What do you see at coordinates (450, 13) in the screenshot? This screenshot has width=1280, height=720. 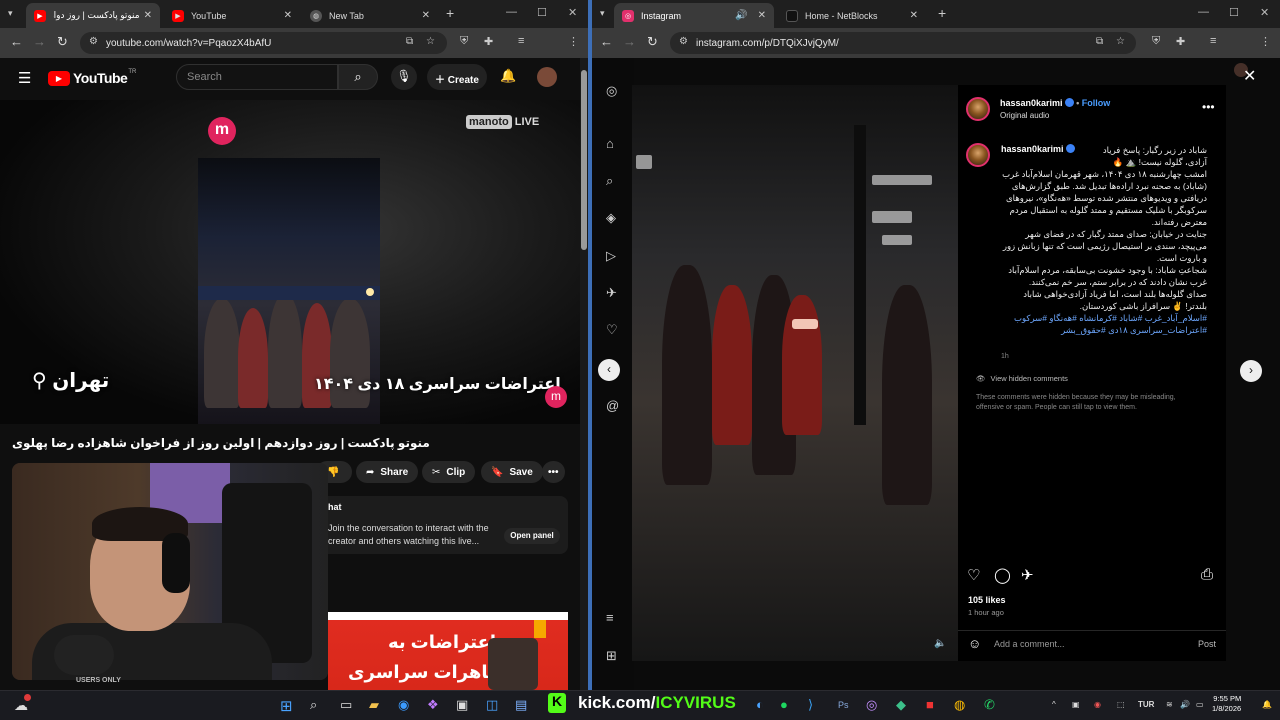 I see `new-tab-icon: +` at bounding box center [450, 13].